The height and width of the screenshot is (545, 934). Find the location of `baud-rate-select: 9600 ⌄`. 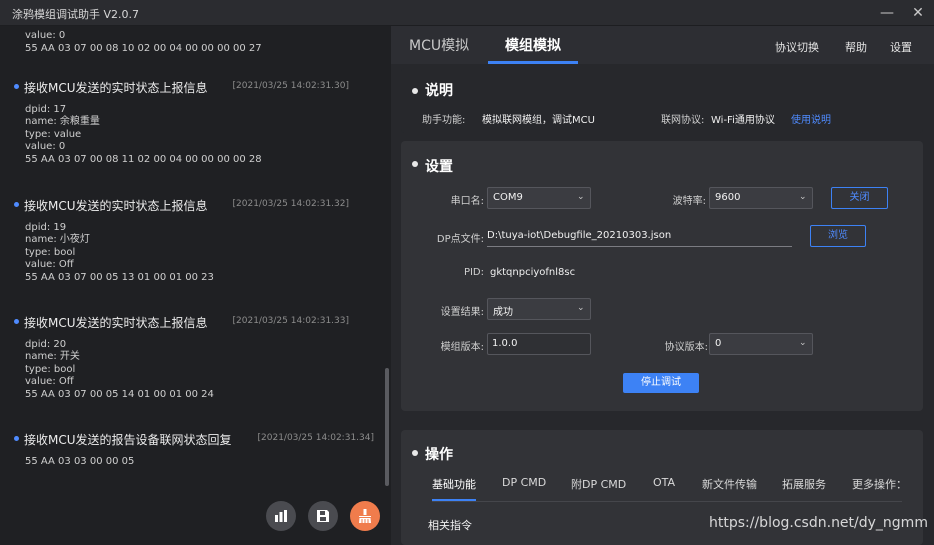

baud-rate-select: 9600 ⌄ is located at coordinates (761, 198).